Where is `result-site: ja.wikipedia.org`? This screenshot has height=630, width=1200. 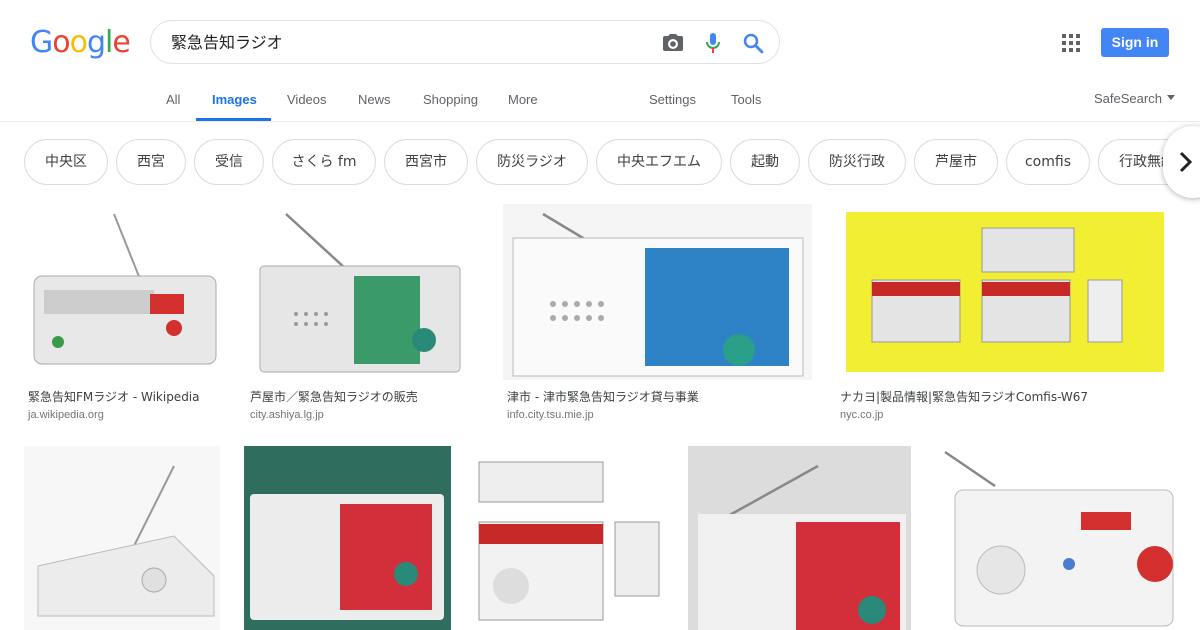 result-site: ja.wikipedia.org is located at coordinates (66, 415).